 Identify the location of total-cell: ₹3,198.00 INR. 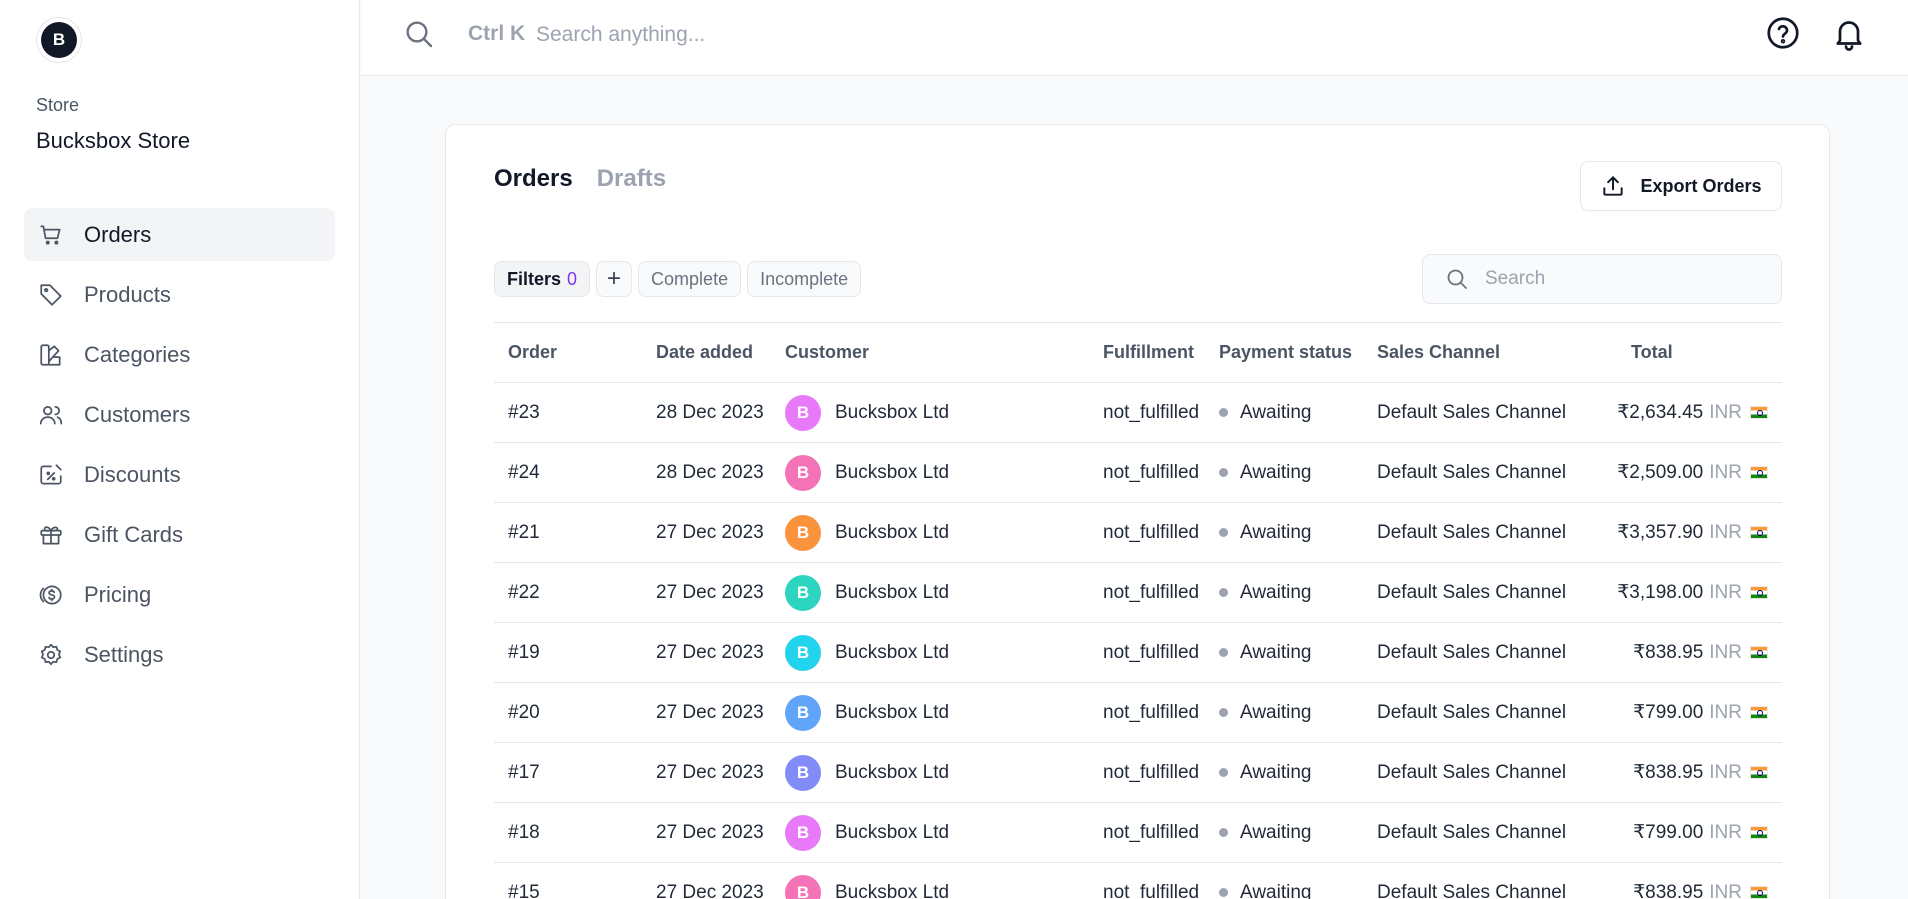
(1691, 592).